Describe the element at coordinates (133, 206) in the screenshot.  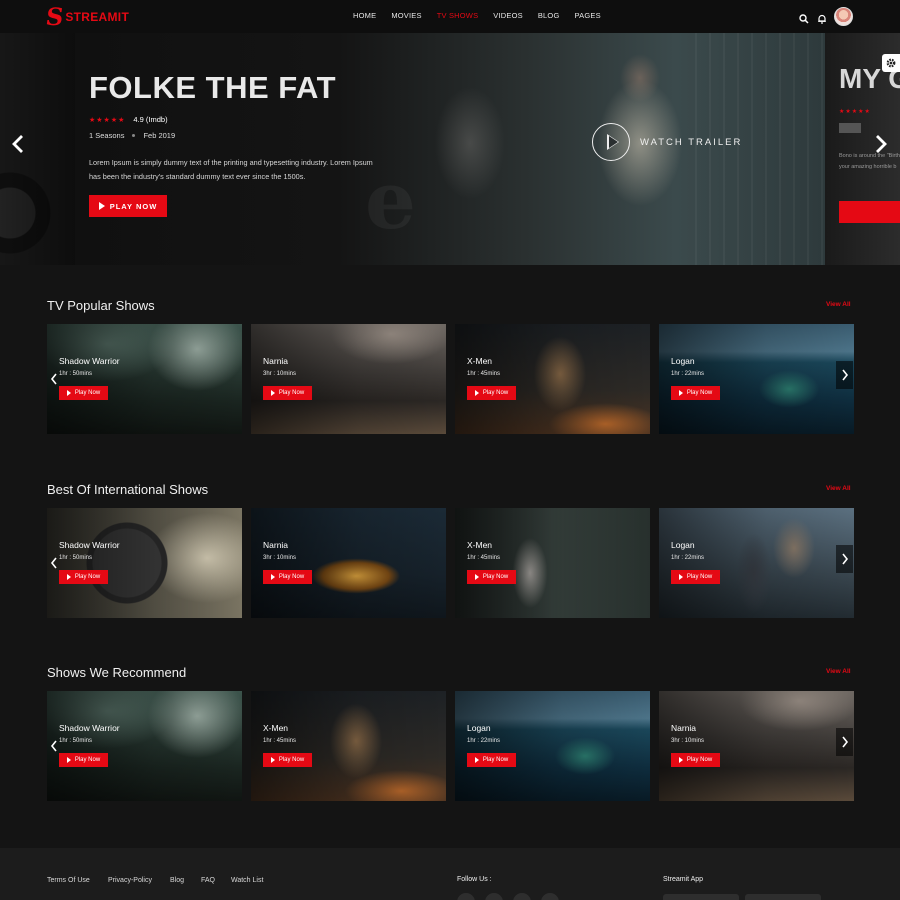
I see `hero-play-label: PLAY NOW` at that location.